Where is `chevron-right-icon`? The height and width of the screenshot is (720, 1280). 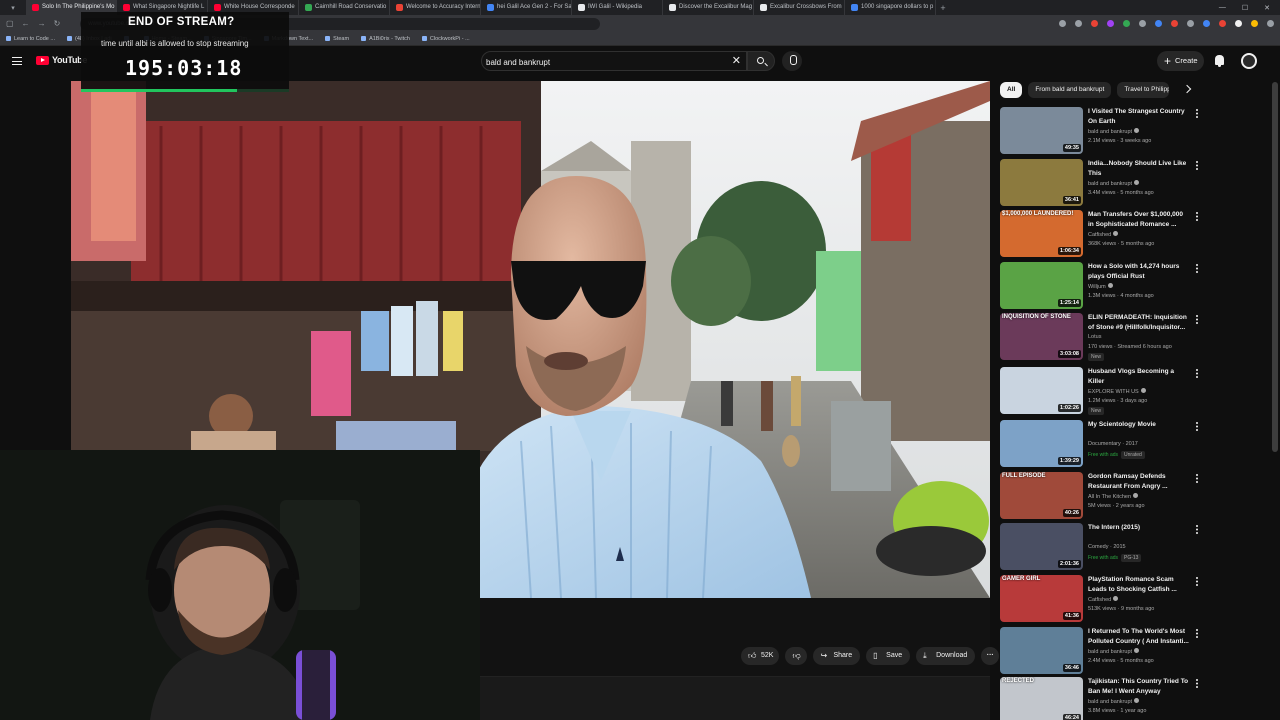 chevron-right-icon is located at coordinates (1187, 89).